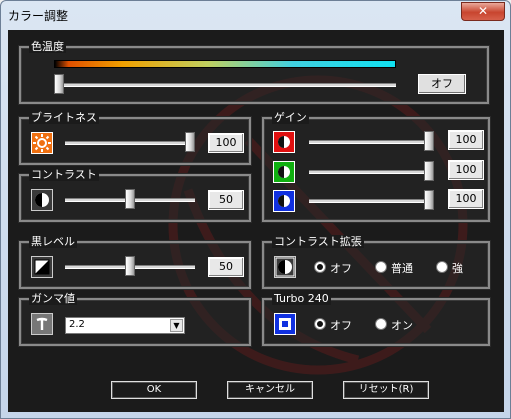 The height and width of the screenshot is (419, 511). Describe the element at coordinates (429, 171) in the screenshot. I see `gain-green-slider-thumb` at that location.